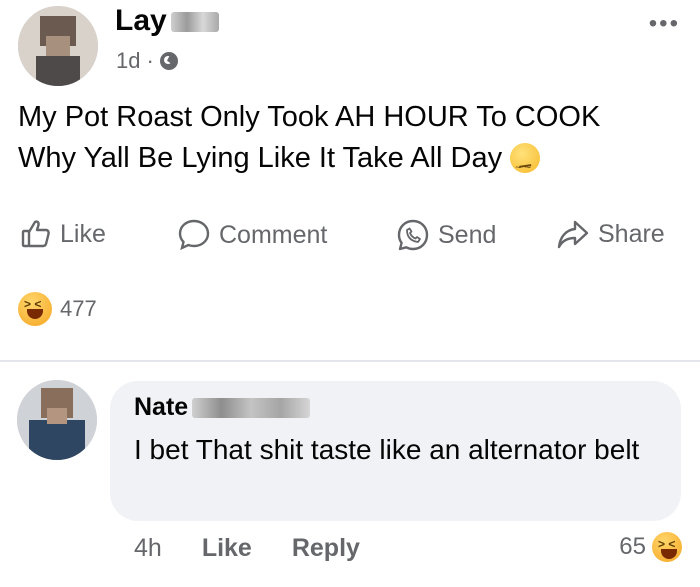 The width and height of the screenshot is (700, 587). What do you see at coordinates (57, 309) in the screenshot?
I see `post-reactions: 477` at bounding box center [57, 309].